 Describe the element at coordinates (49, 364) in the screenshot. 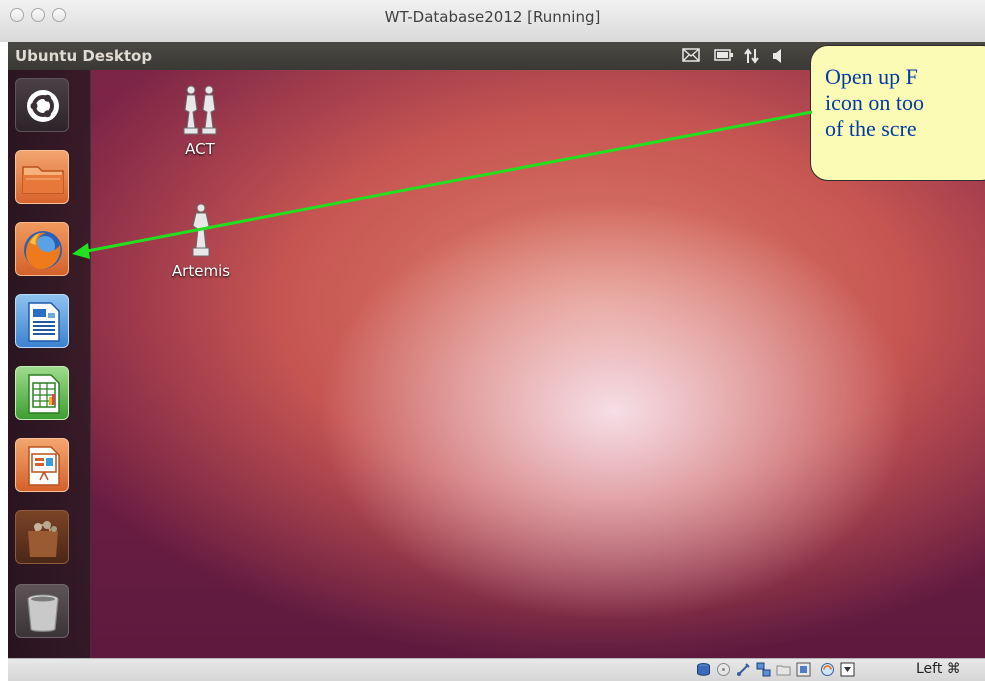

I see `launcher` at that location.